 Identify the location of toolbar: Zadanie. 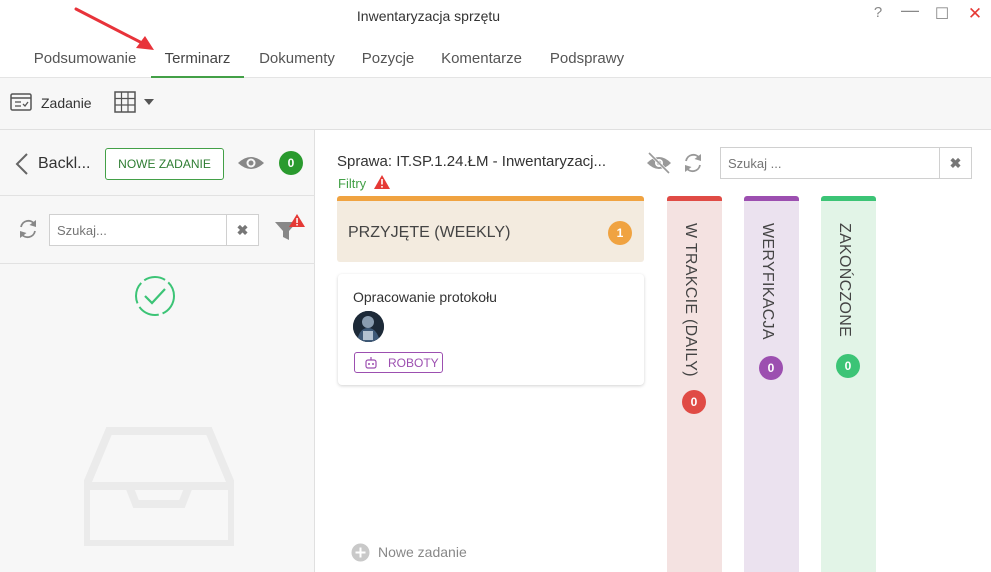
(495, 104).